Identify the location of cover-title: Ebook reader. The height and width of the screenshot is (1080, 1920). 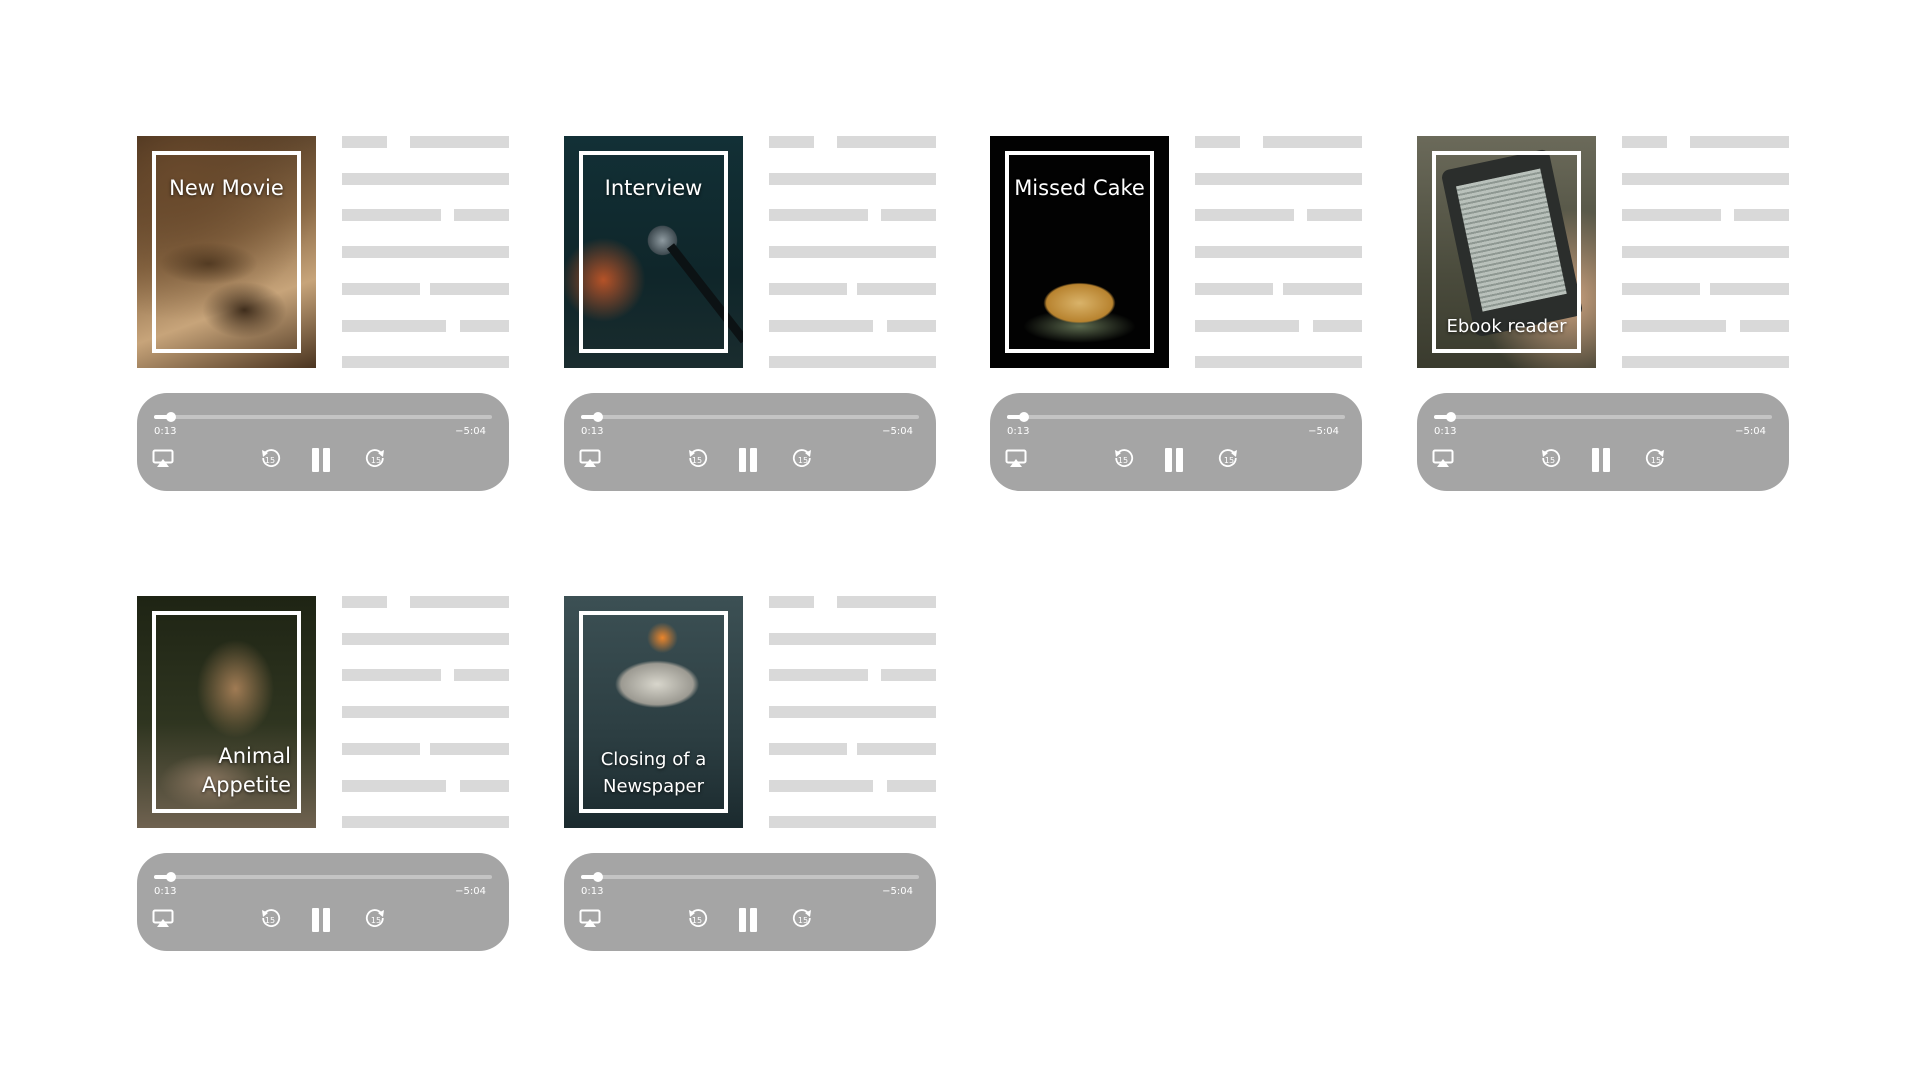
(1506, 326).